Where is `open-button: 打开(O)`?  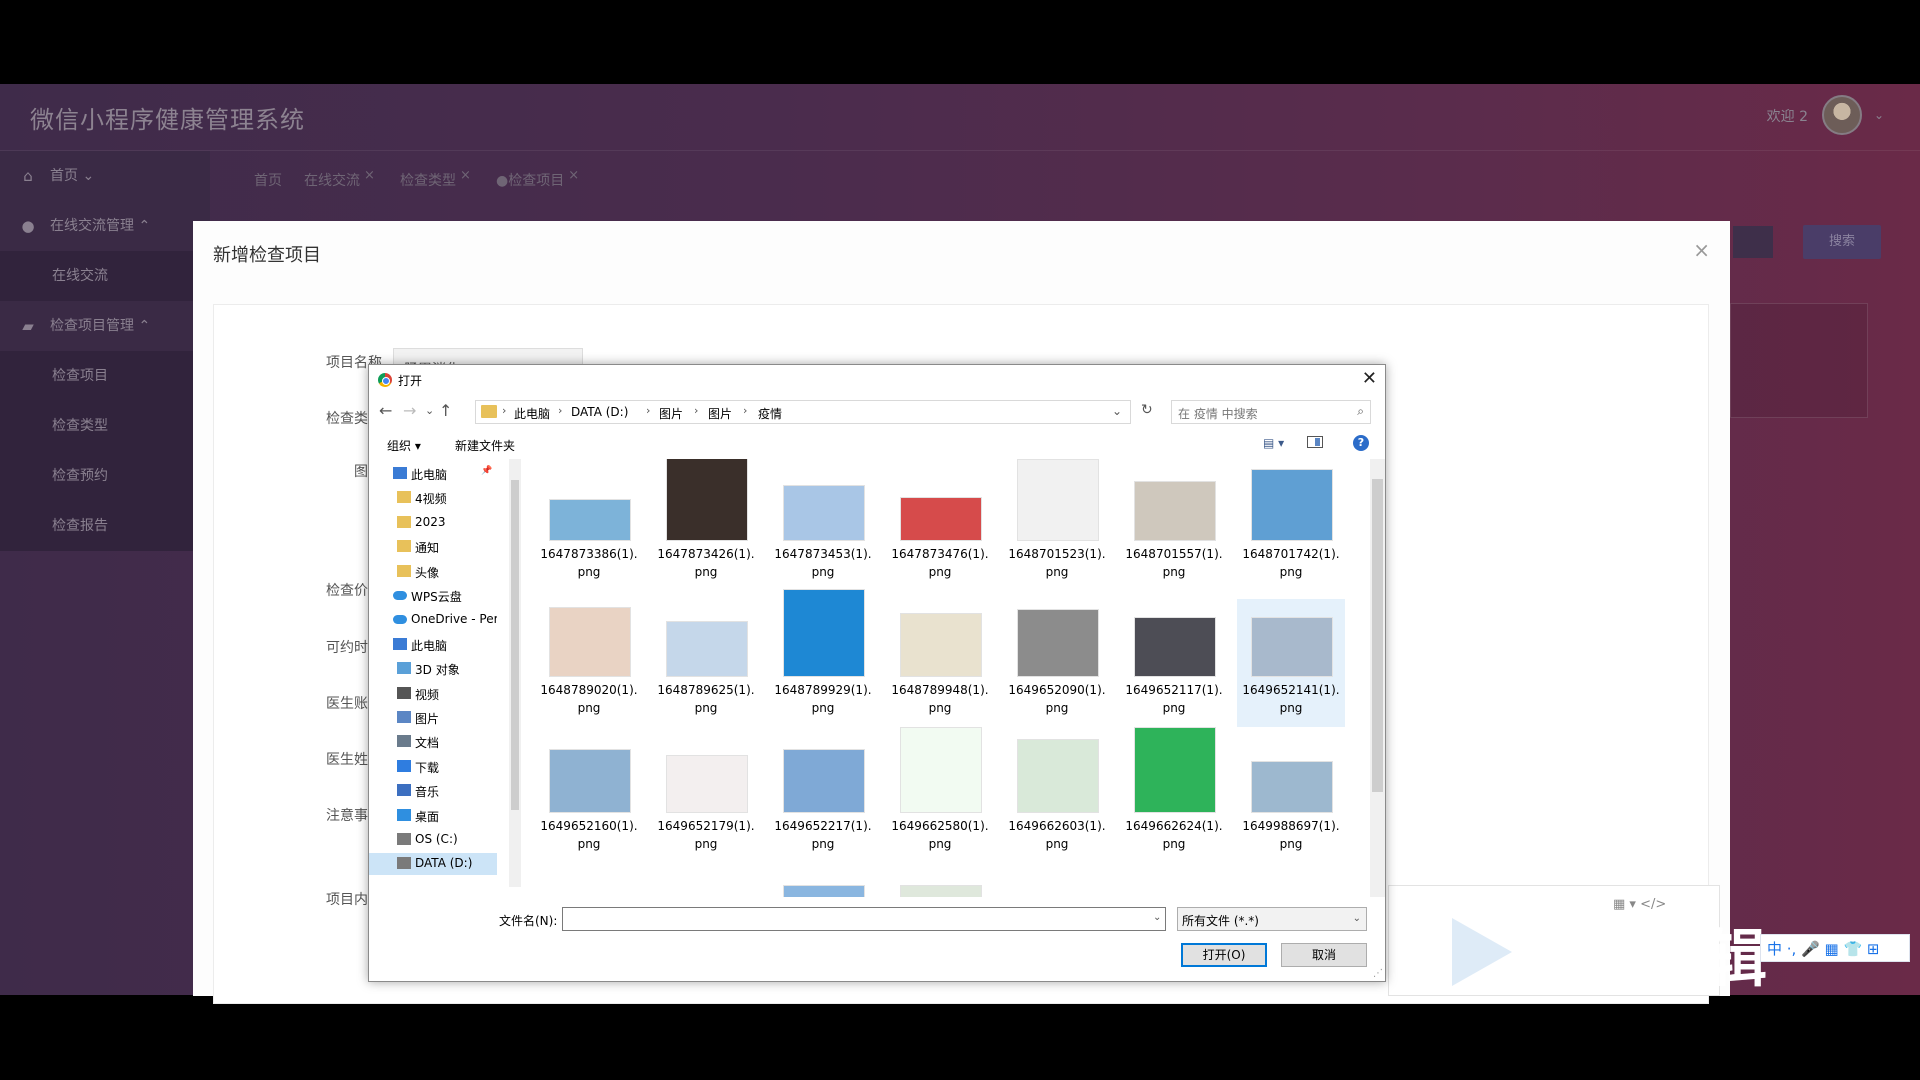 open-button: 打开(O) is located at coordinates (1224, 955).